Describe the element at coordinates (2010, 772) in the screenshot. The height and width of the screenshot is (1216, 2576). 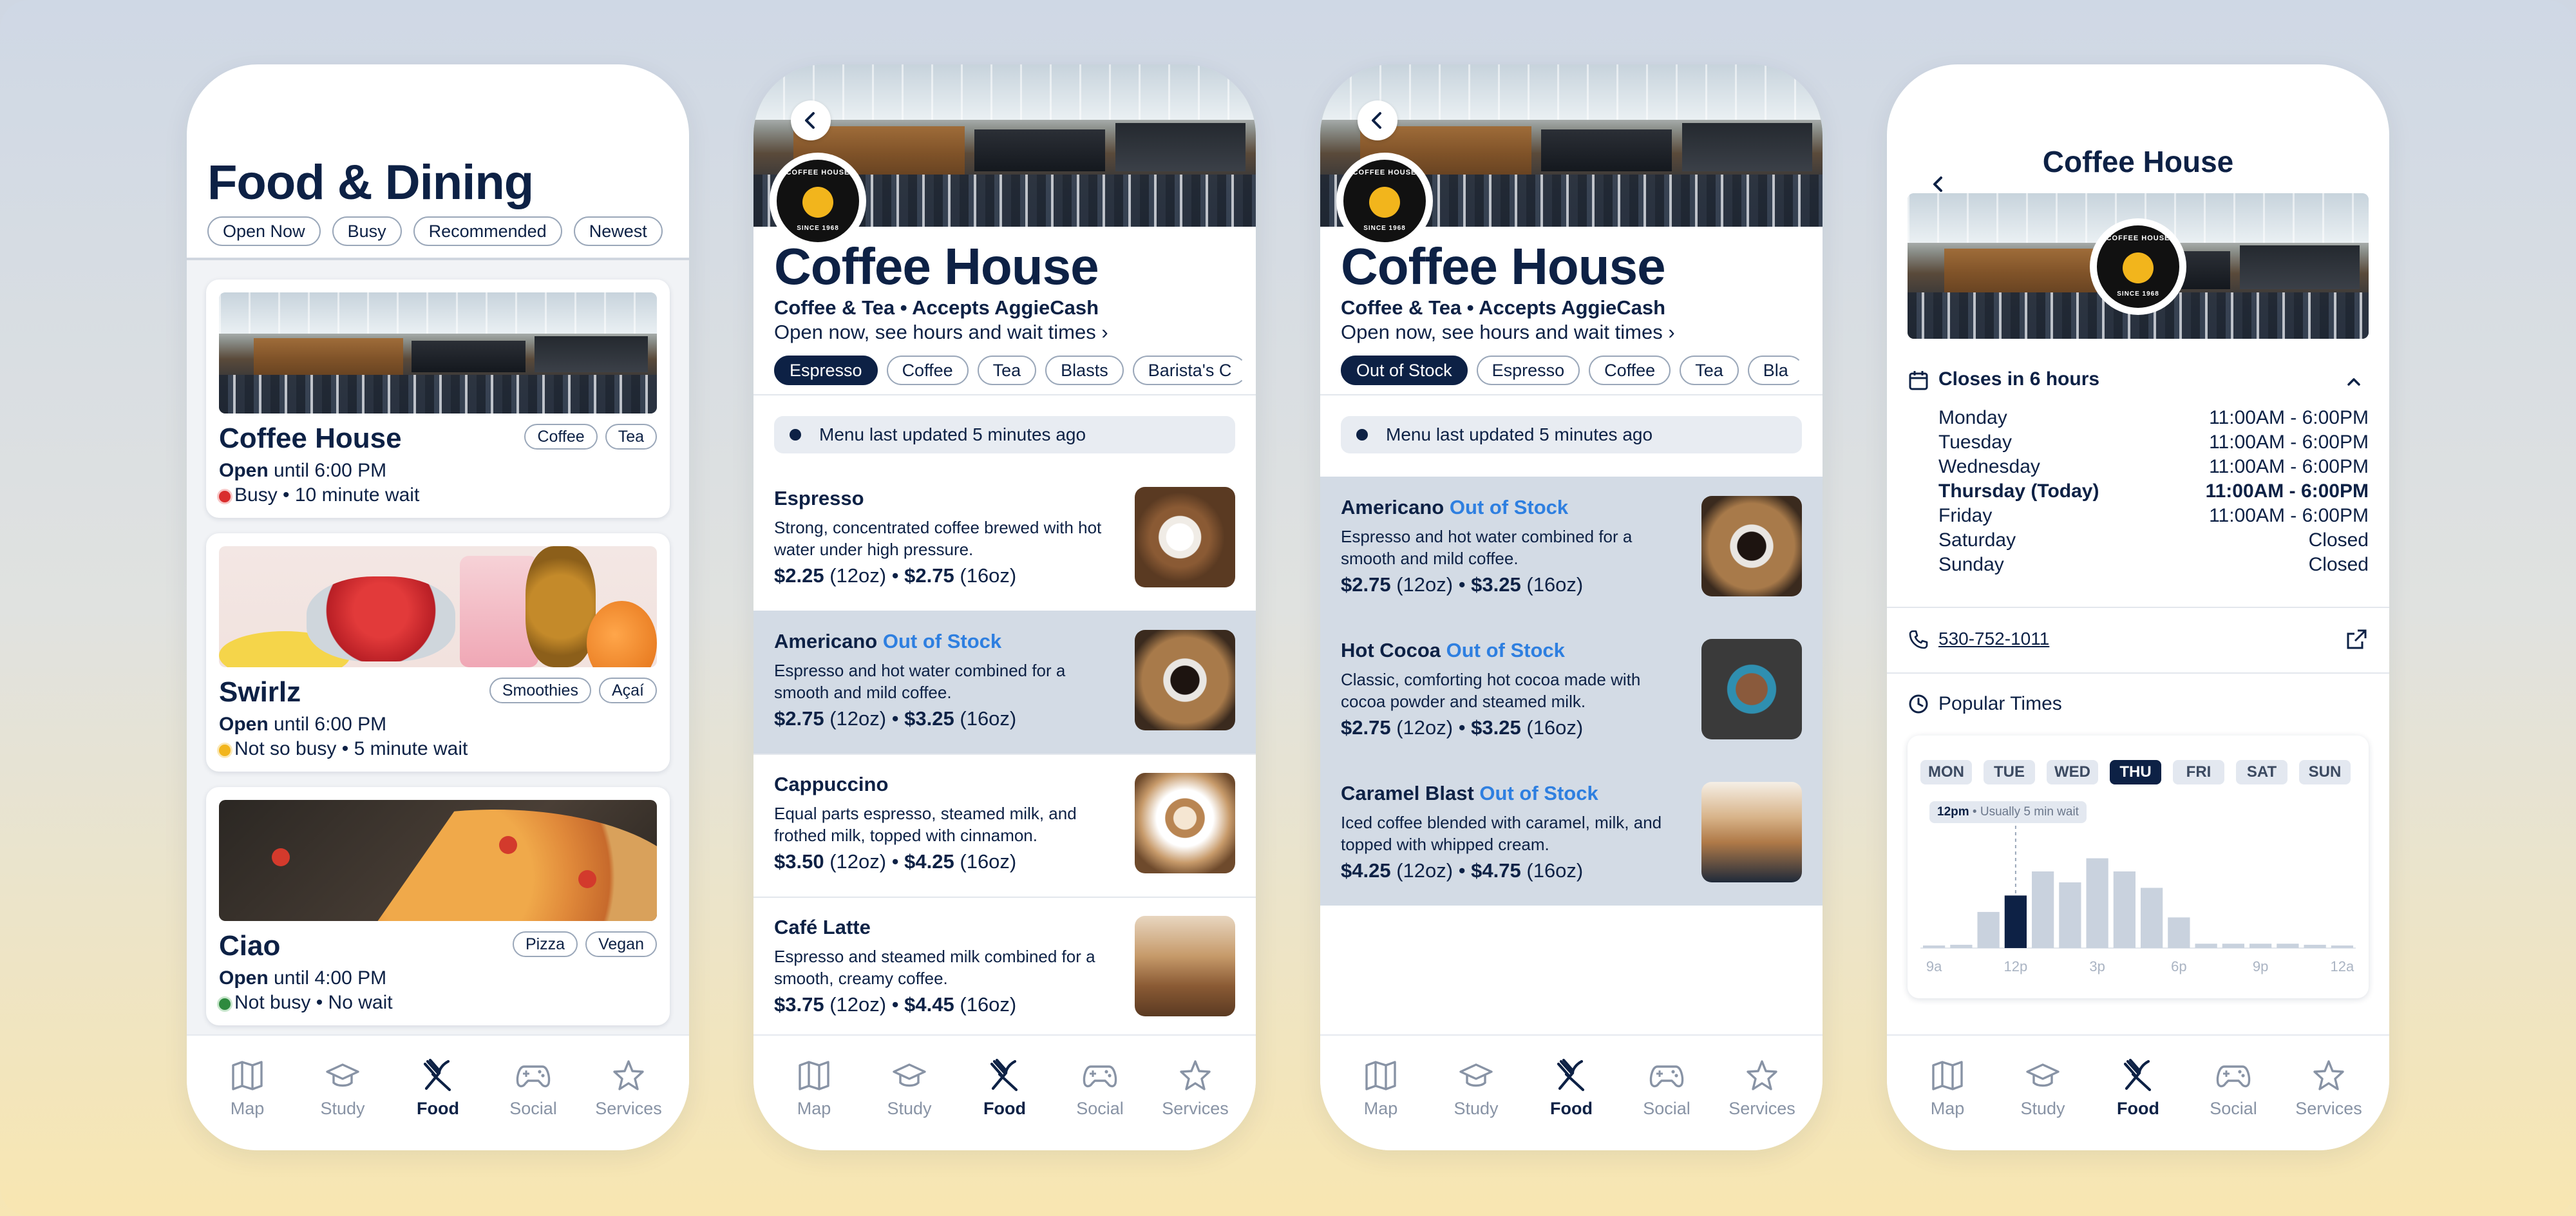
I see `day-tue: TUE` at that location.